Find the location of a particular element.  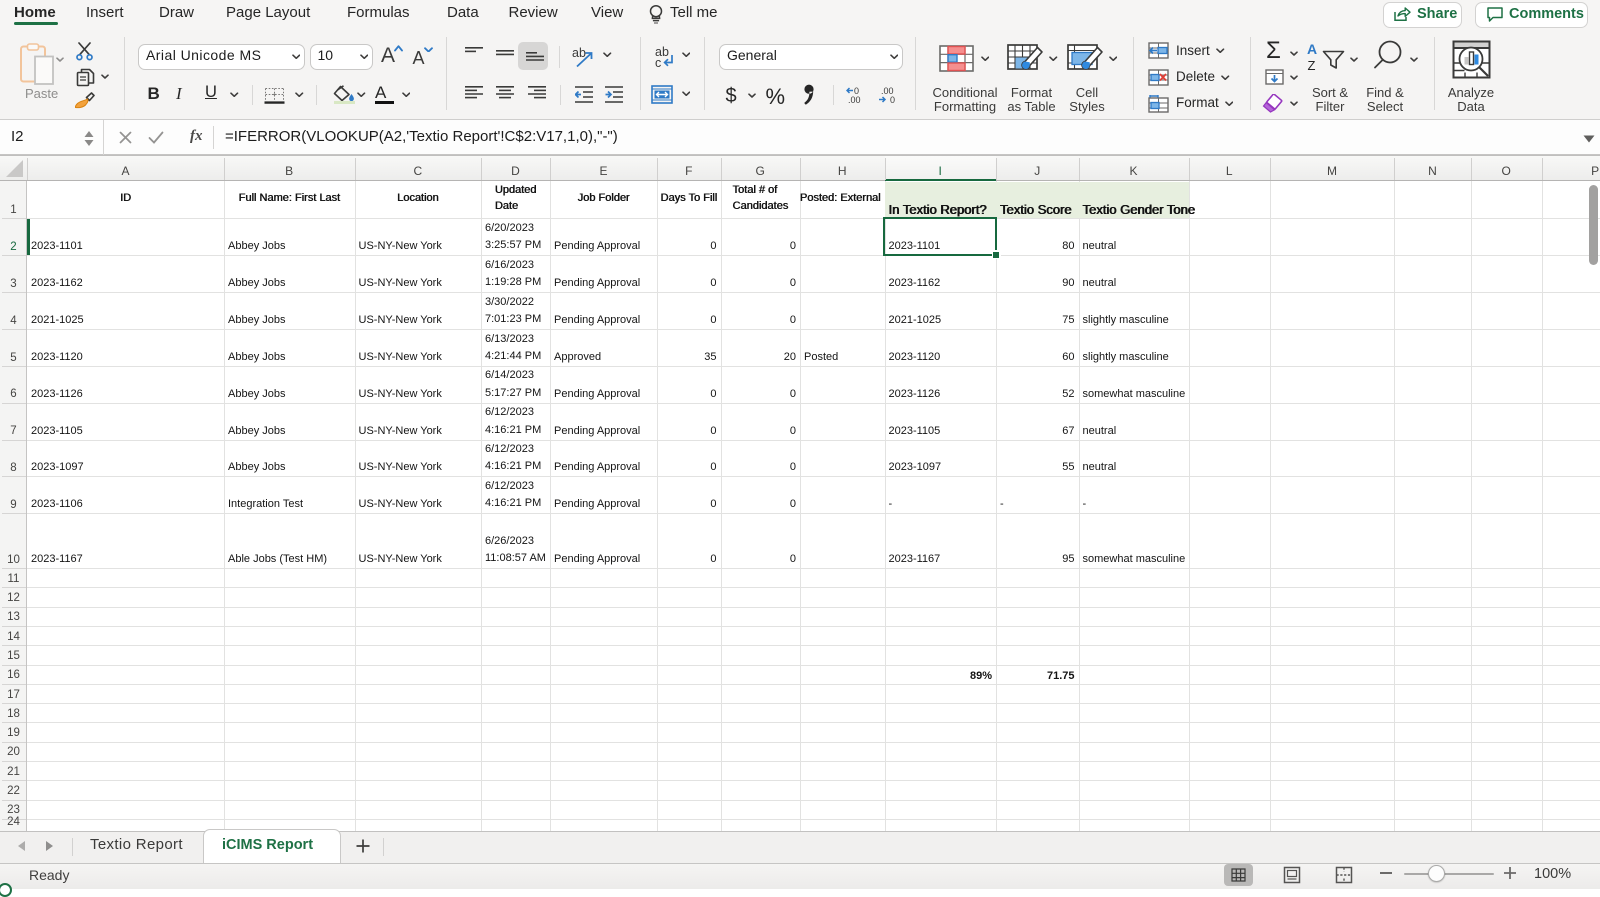

svg-text: .00 is located at coordinates (854, 99).